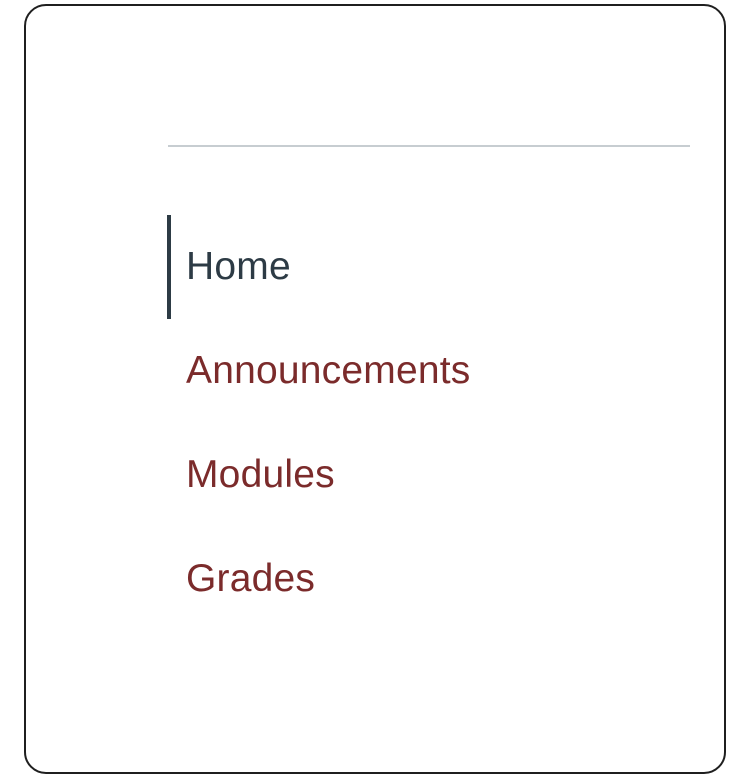  Describe the element at coordinates (328, 370) in the screenshot. I see `nav-item-label: Announcements` at that location.